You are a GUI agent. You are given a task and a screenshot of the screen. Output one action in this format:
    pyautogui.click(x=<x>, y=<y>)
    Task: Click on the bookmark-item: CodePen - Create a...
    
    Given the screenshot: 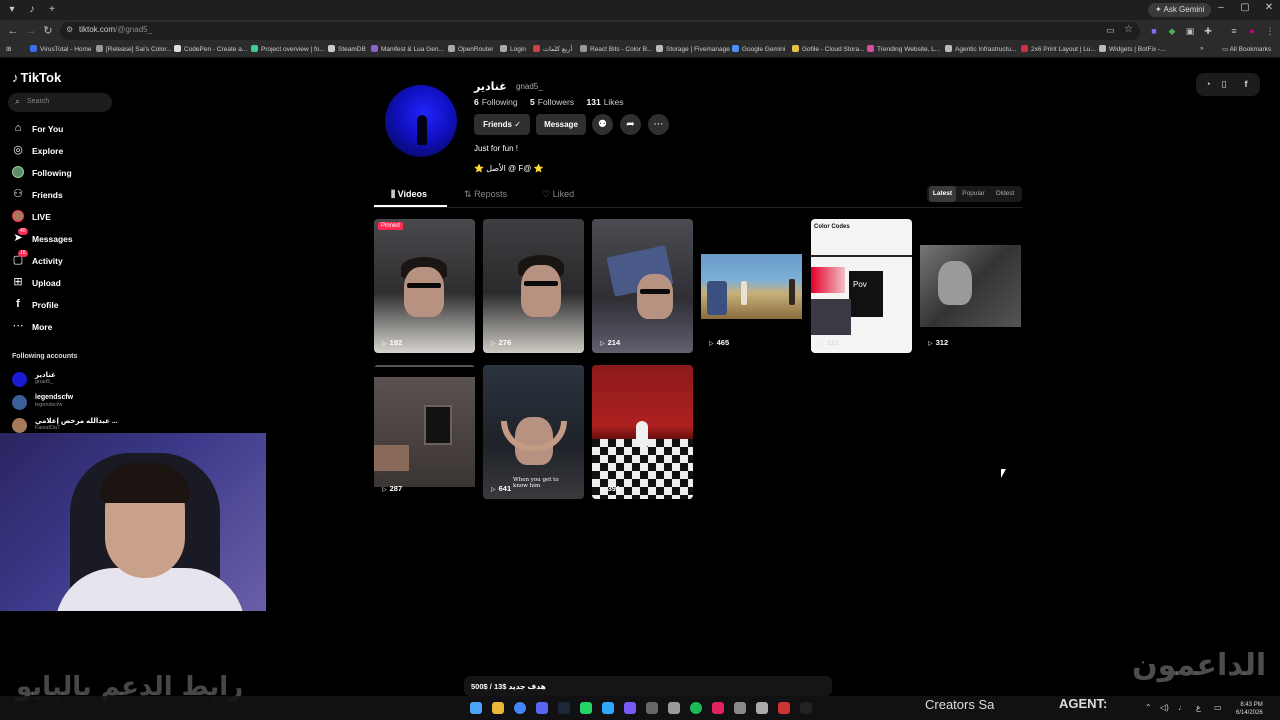 What is the action you would take?
    pyautogui.click(x=210, y=49)
    